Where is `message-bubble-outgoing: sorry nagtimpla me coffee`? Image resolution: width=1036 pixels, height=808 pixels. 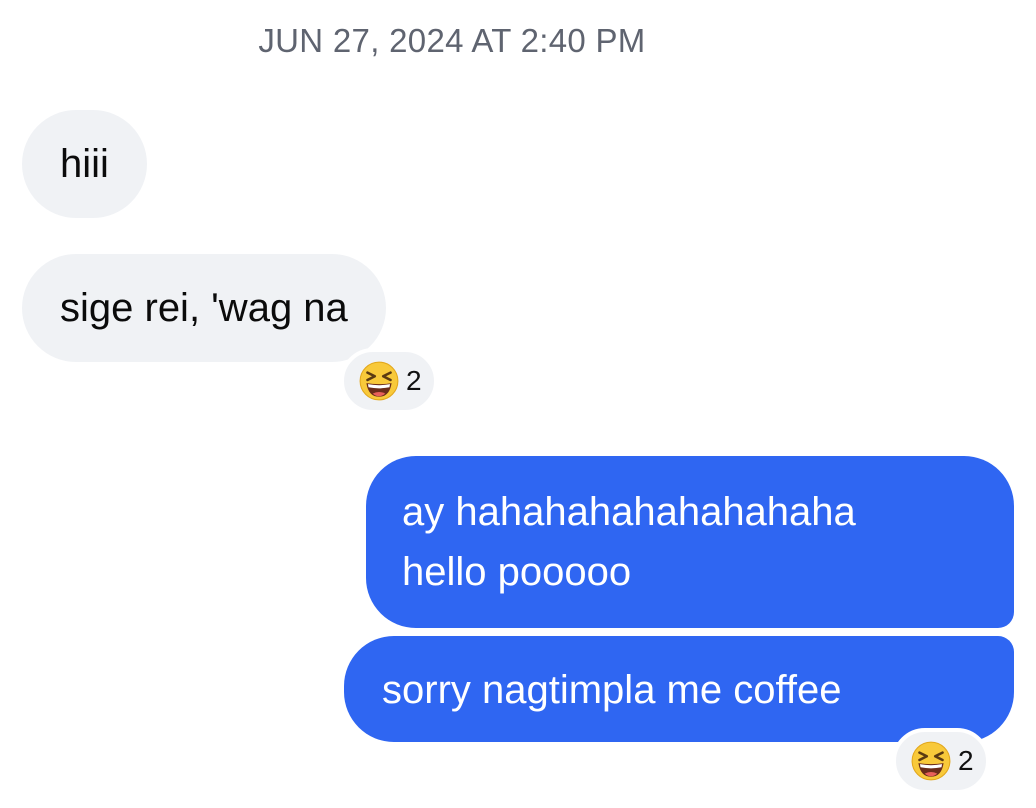 message-bubble-outgoing: sorry nagtimpla me coffee is located at coordinates (679, 689).